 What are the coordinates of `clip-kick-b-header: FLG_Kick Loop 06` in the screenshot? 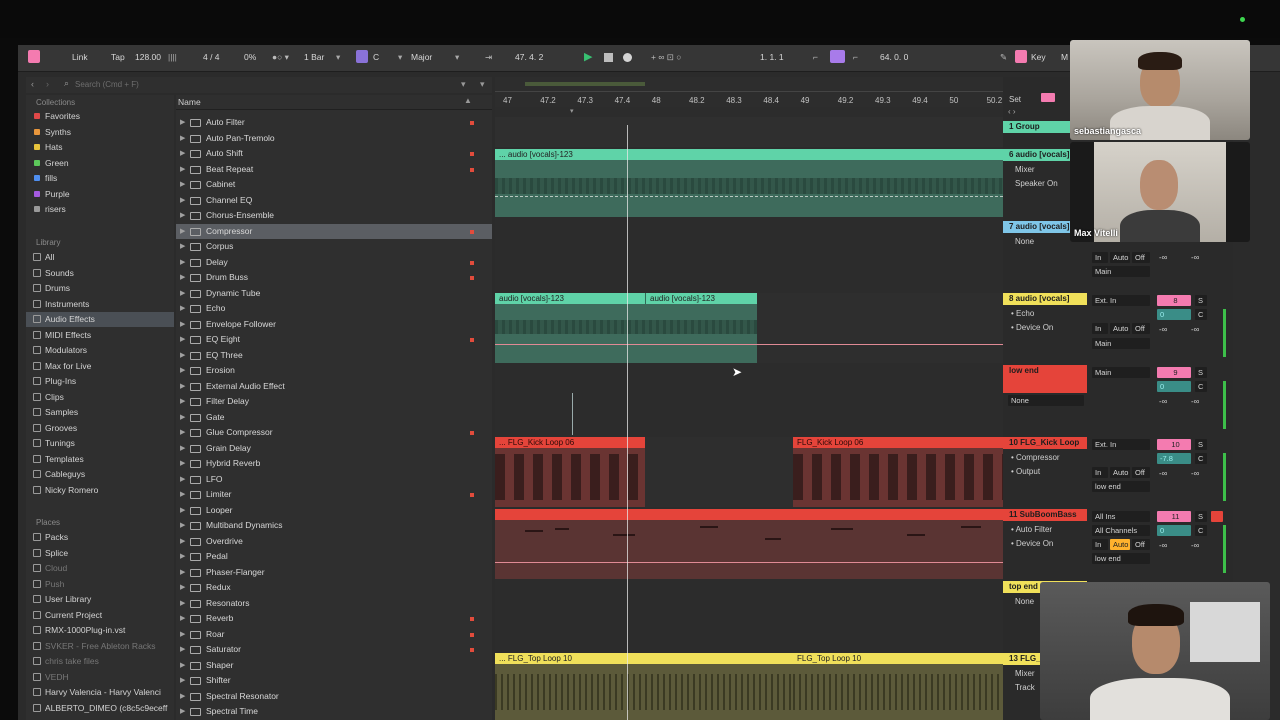 It's located at (898, 442).